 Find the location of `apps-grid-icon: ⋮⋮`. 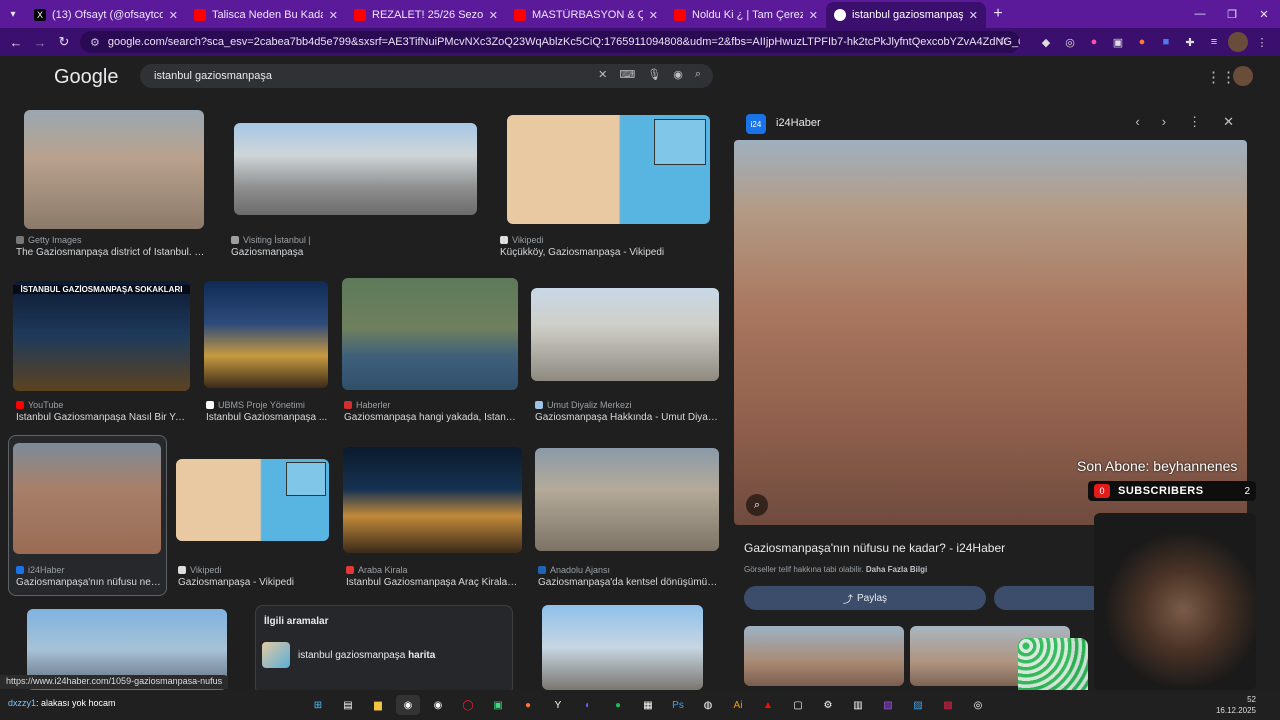

apps-grid-icon: ⋮⋮ is located at coordinates (1221, 77).